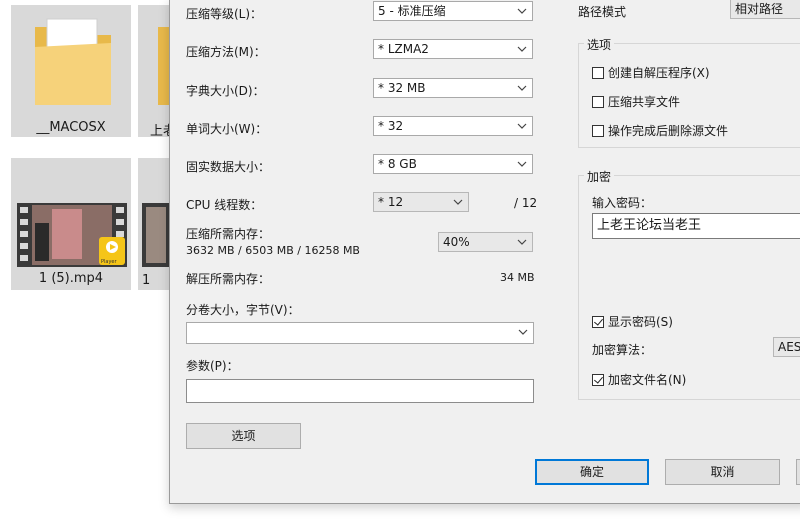  I want to click on solid-block-size-select: * 8 GB, so click(453, 164).